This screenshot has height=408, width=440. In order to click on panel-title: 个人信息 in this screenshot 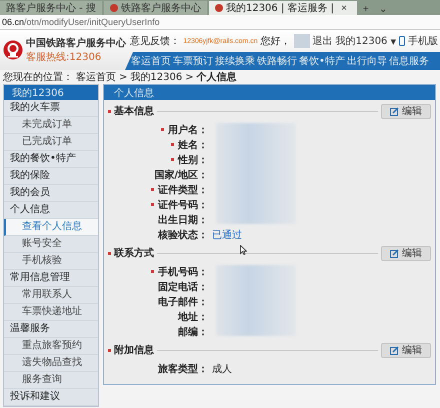, I will do `click(269, 92)`.